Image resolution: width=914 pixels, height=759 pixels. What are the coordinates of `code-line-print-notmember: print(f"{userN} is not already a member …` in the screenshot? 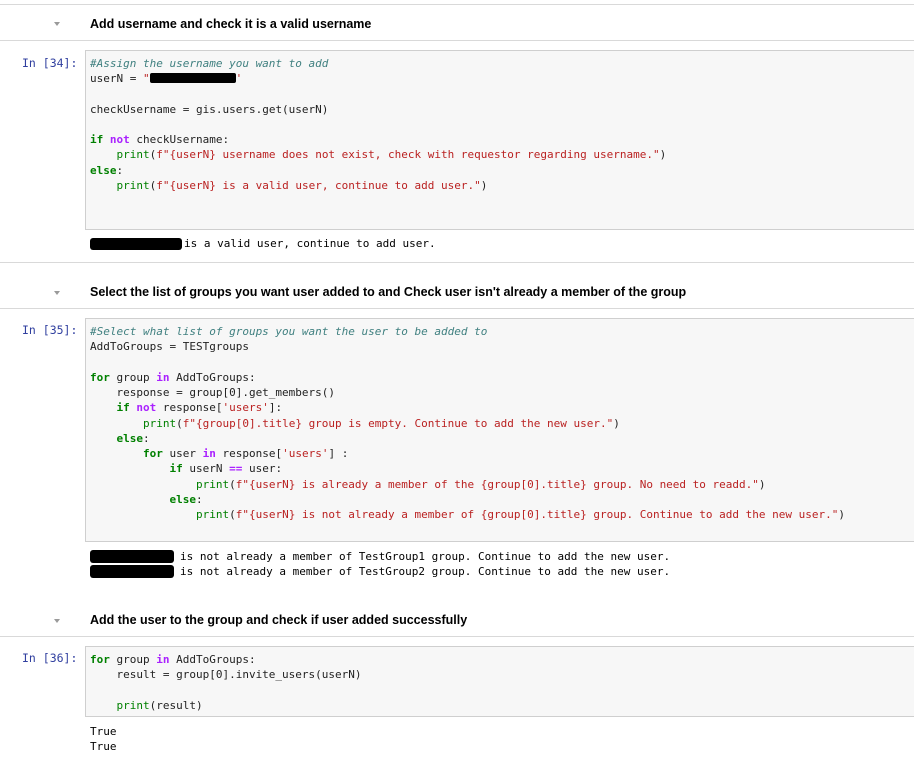 It's located at (520, 514).